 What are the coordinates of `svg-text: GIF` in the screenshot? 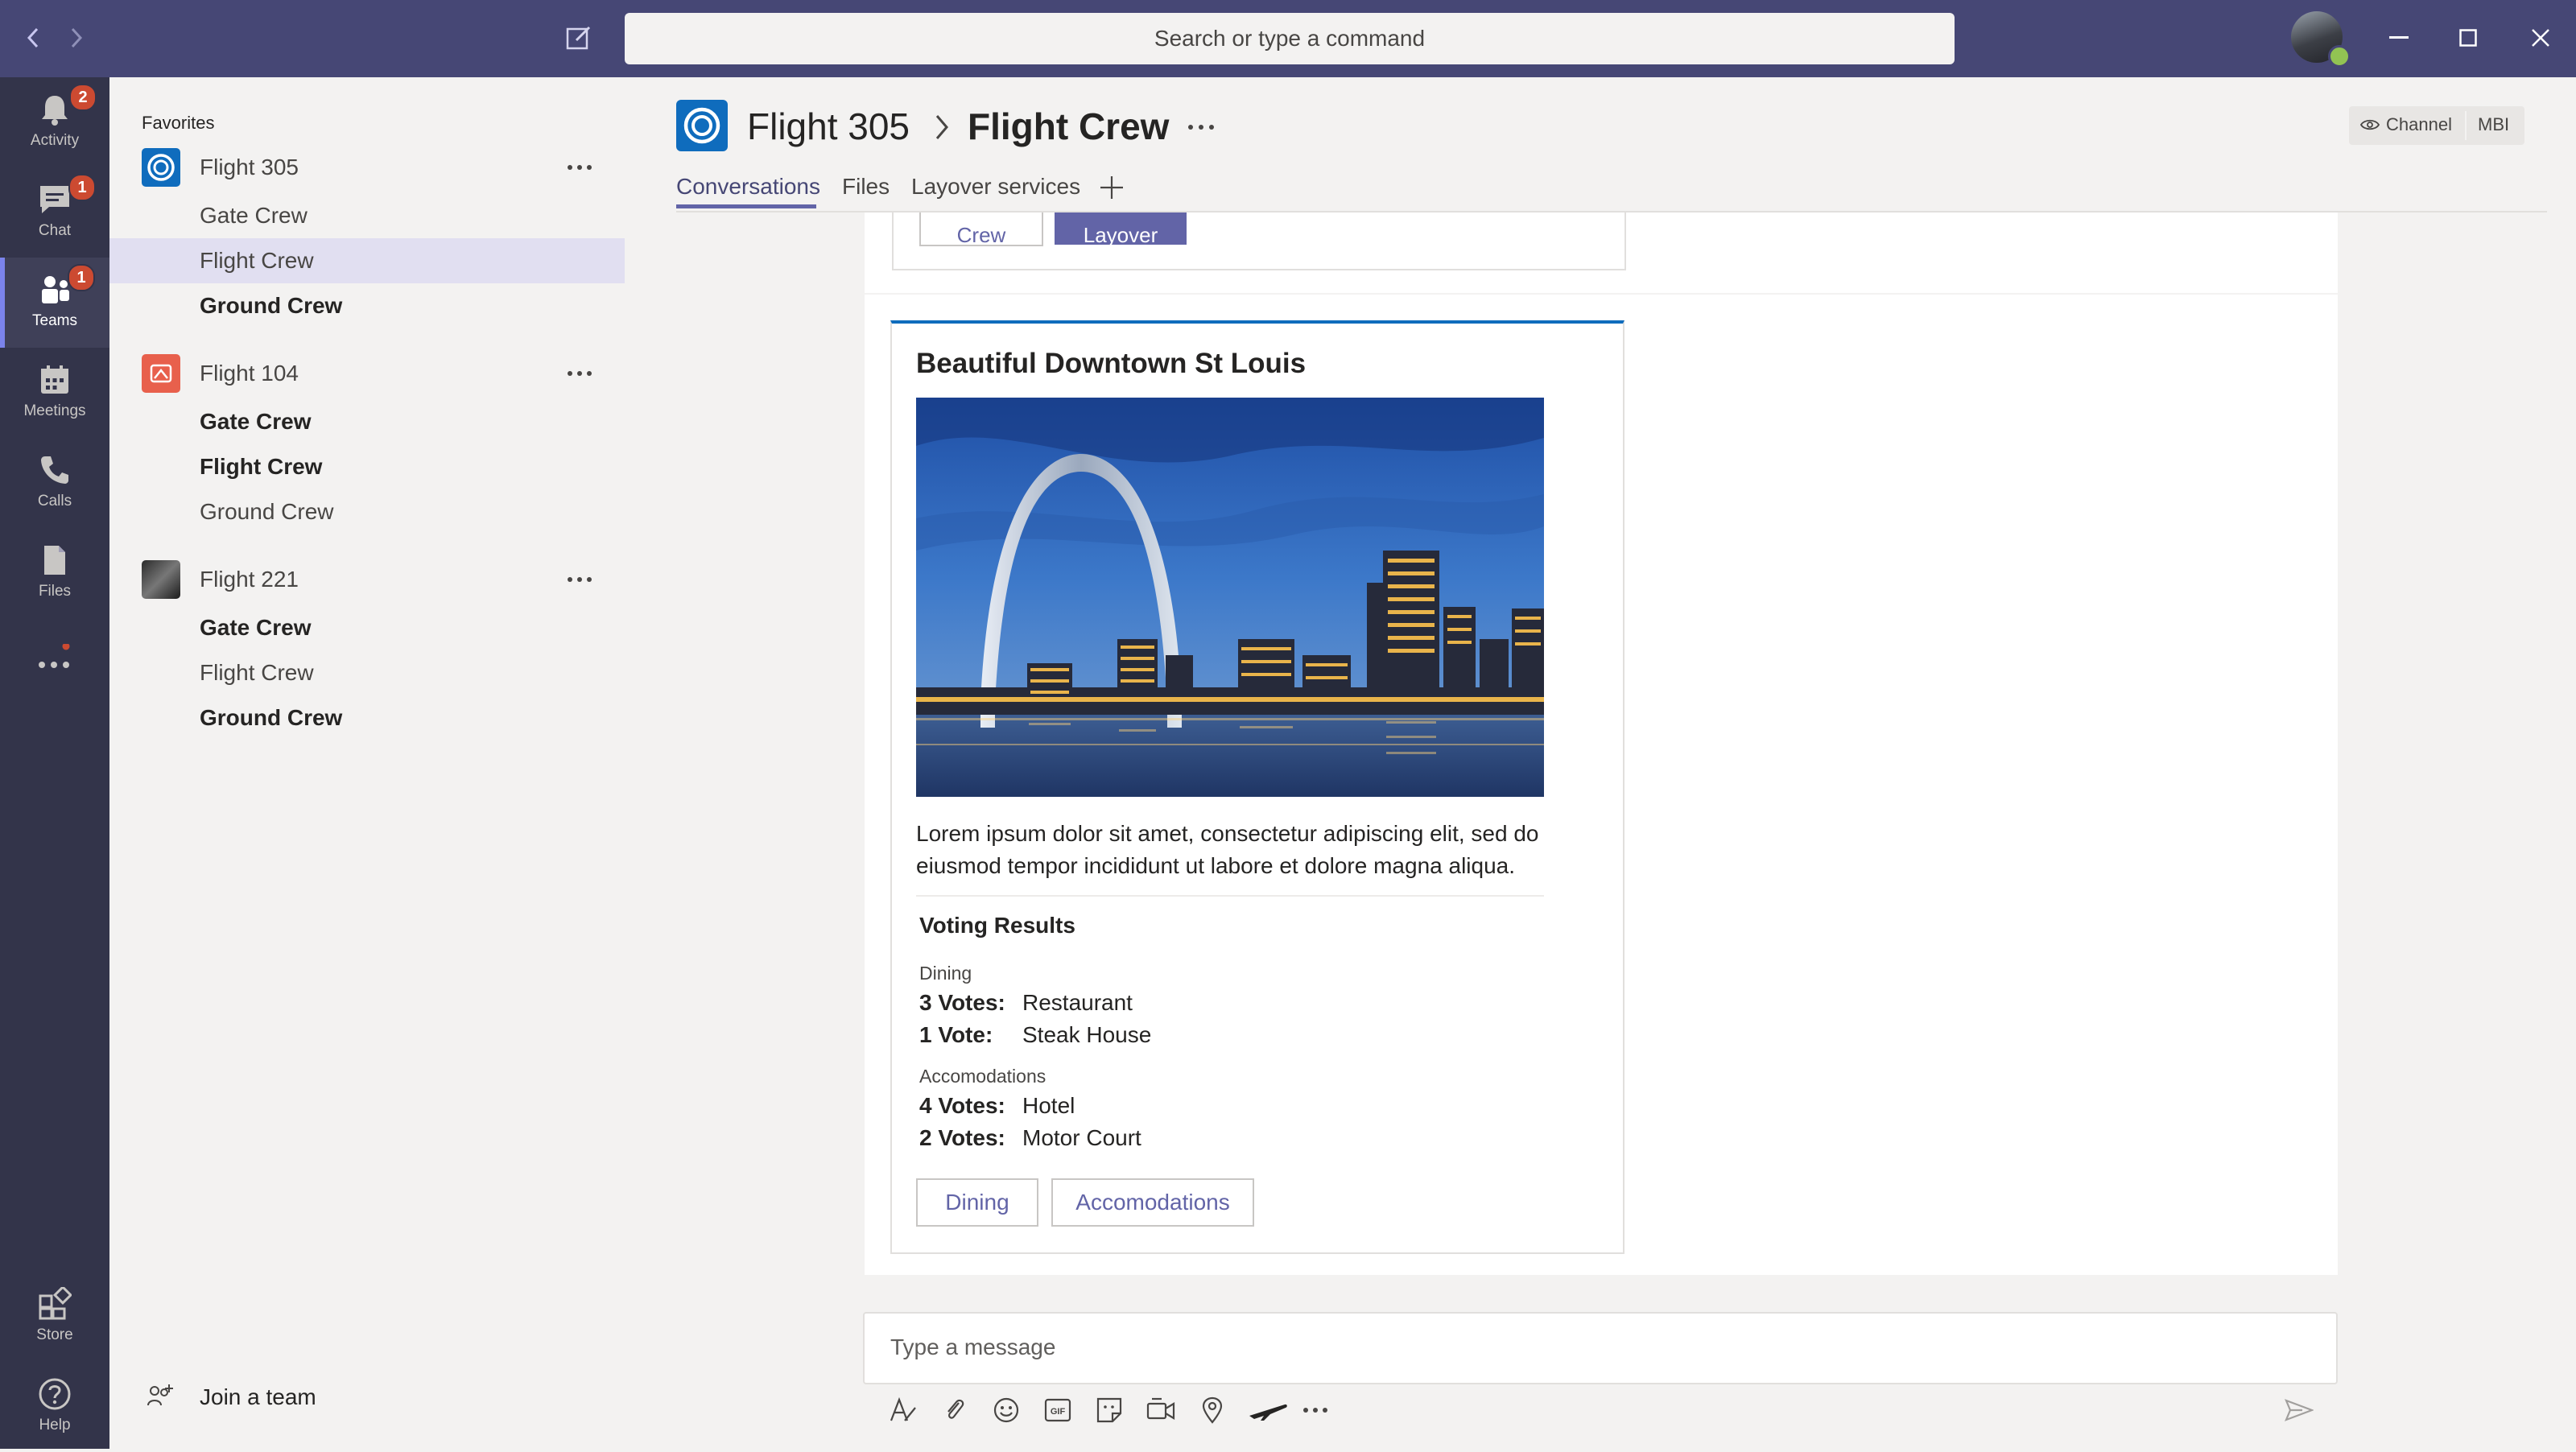 It's located at (1058, 1412).